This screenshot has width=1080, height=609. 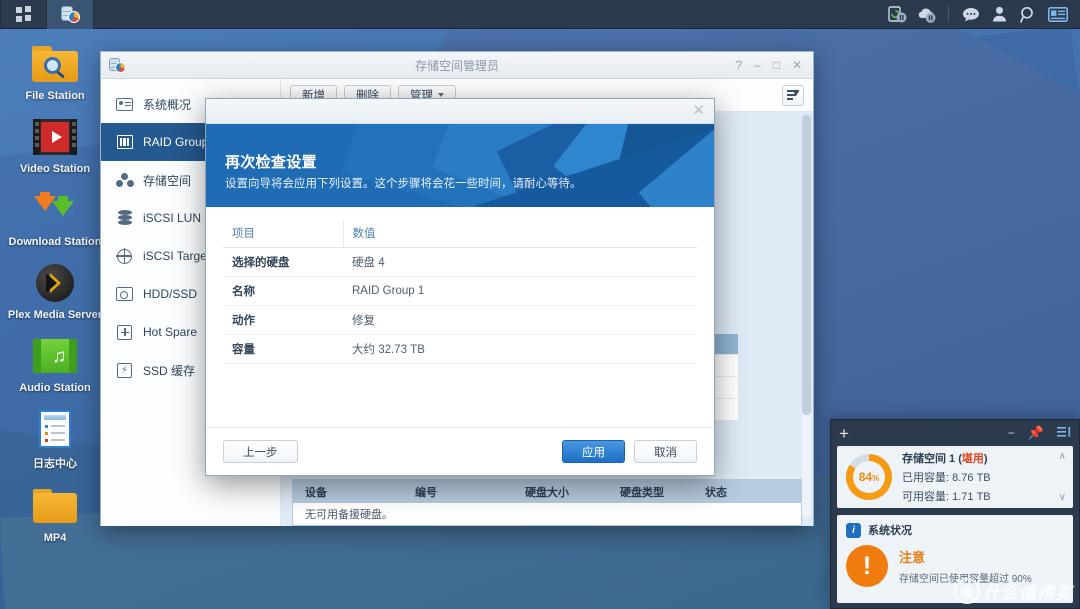 What do you see at coordinates (890, 531) in the screenshot?
I see `system-health-title: 系统状况` at bounding box center [890, 531].